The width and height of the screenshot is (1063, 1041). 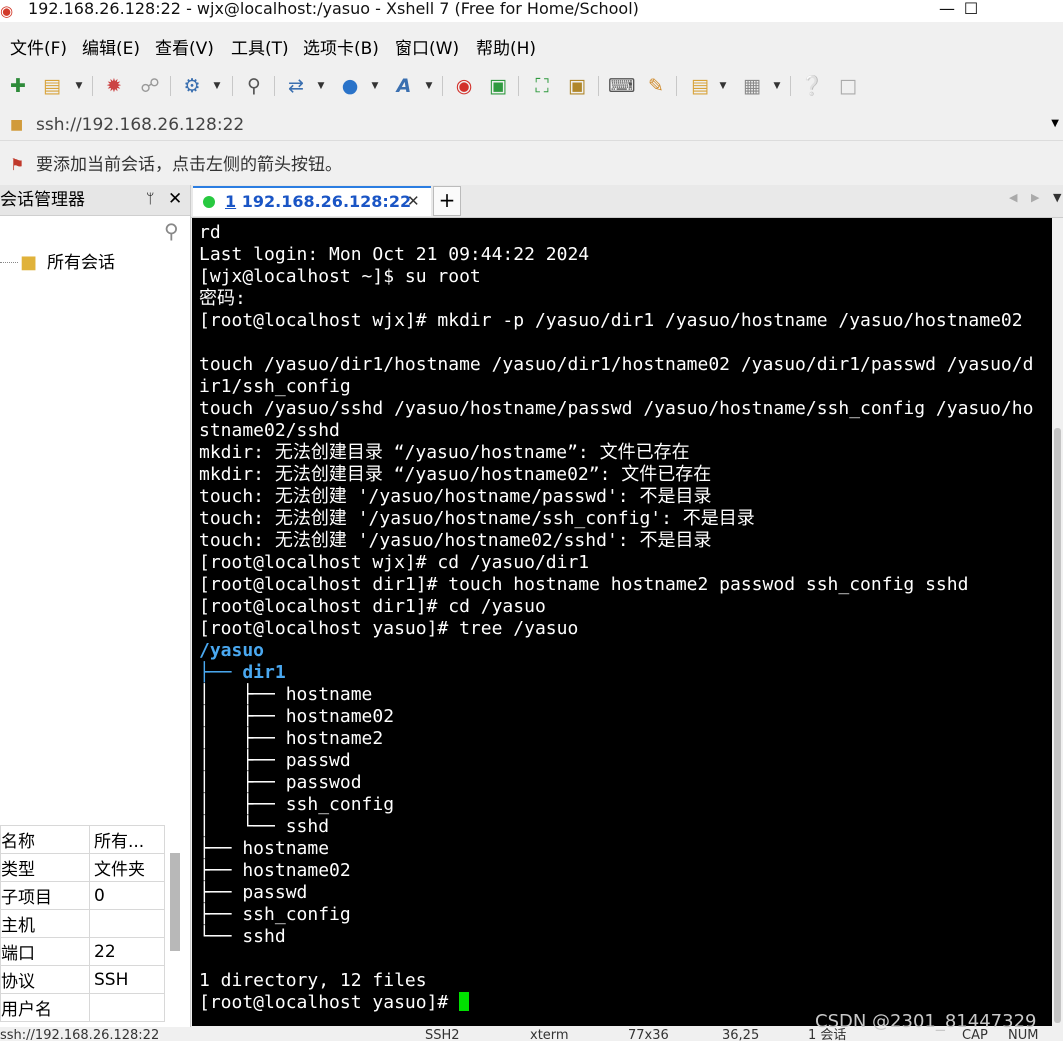 What do you see at coordinates (231, 201) in the screenshot?
I see `tab-number: 1` at bounding box center [231, 201].